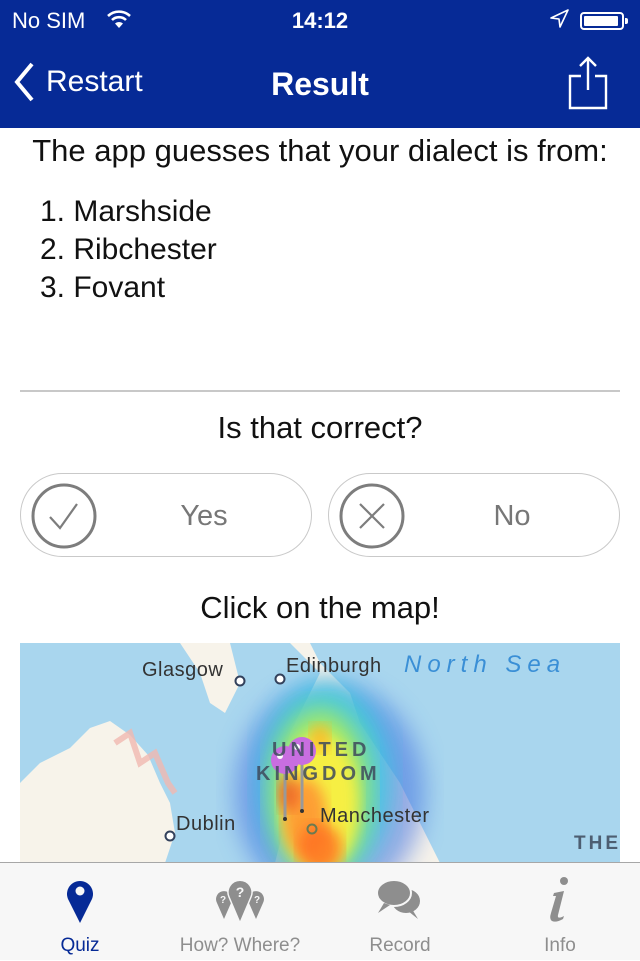 The width and height of the screenshot is (640, 961). I want to click on glasgow-marker, so click(240, 681).